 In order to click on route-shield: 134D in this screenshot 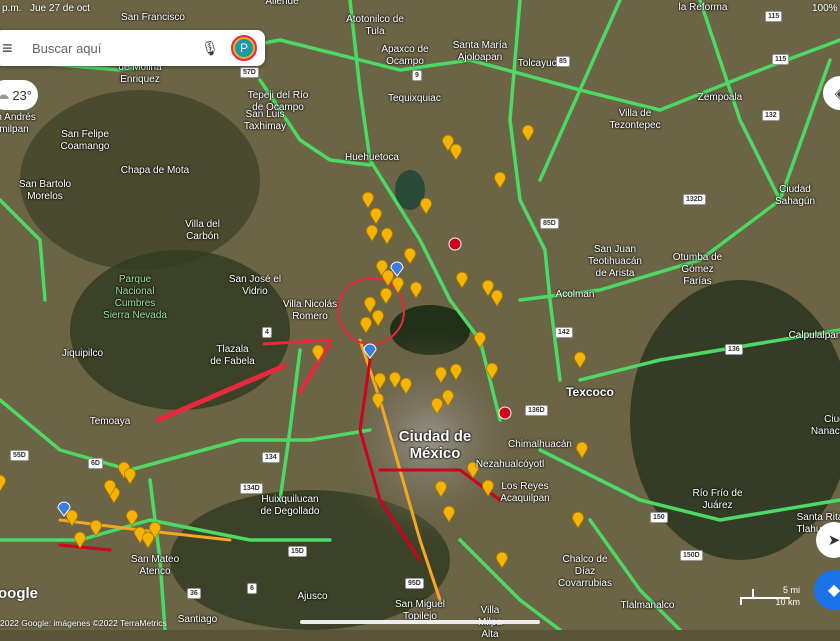, I will do `click(251, 488)`.